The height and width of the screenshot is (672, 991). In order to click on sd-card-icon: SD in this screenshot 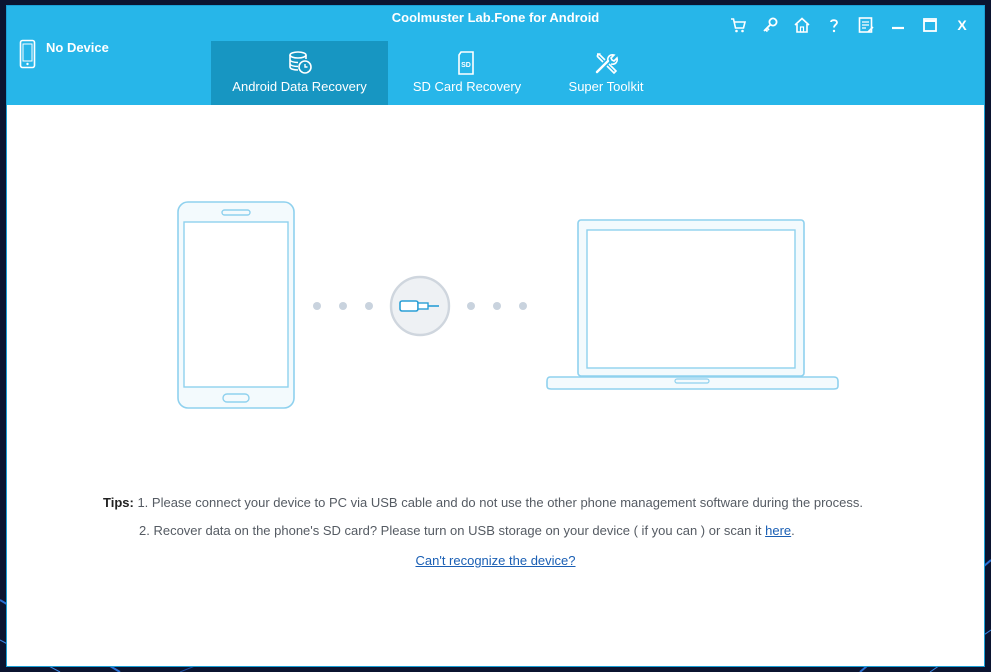, I will do `click(466, 63)`.